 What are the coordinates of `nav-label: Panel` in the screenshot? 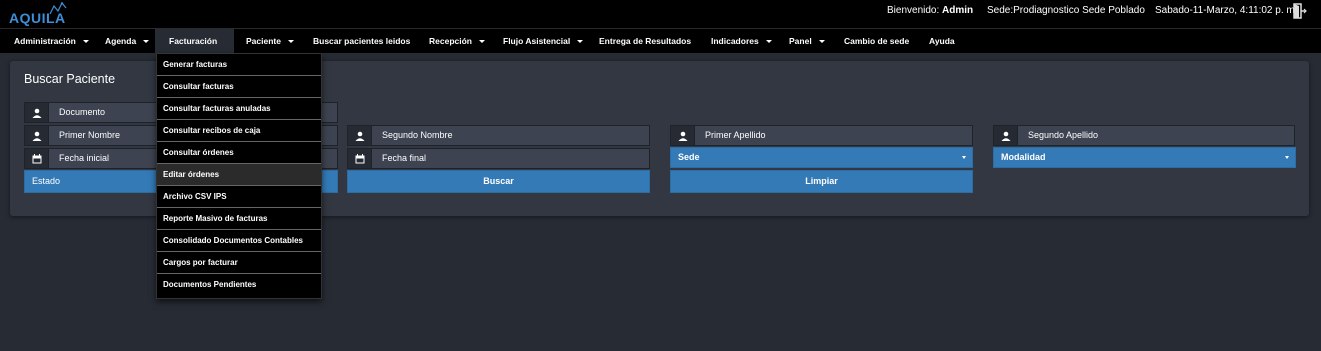 It's located at (800, 41).